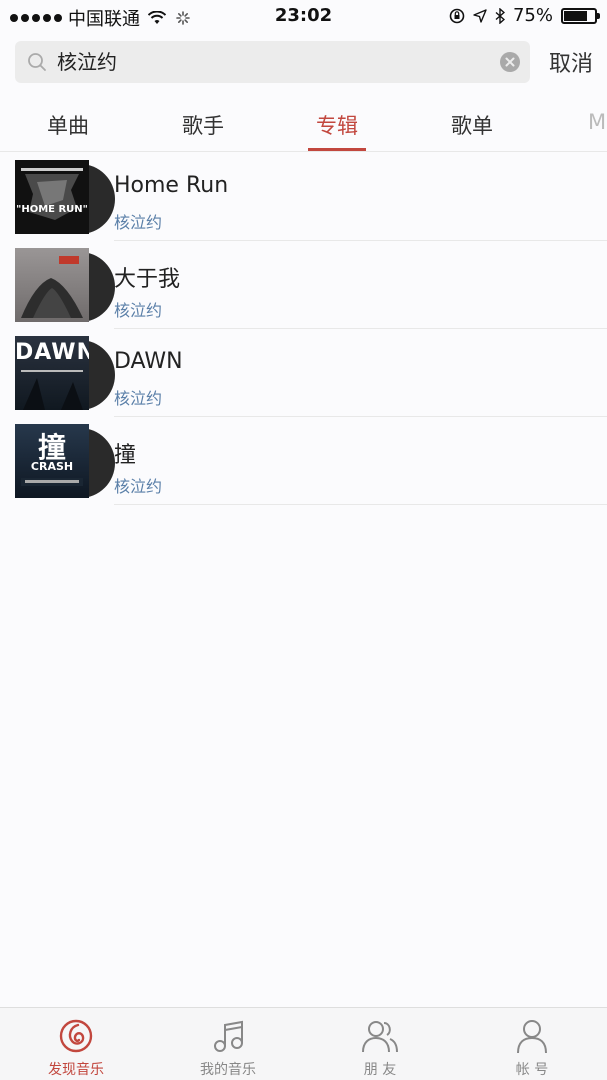 The image size is (607, 1080). I want to click on search-category-tabs: 单曲 歌手 专辑 歌单 M, so click(303, 126).